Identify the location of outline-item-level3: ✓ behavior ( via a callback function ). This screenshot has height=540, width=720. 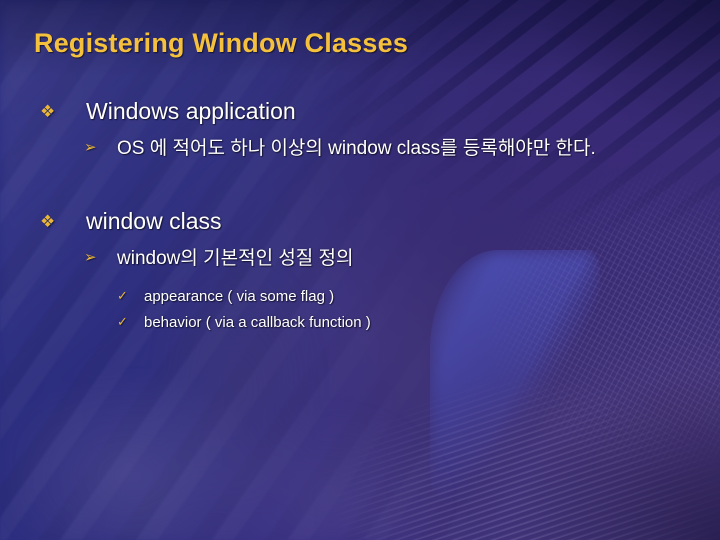
(350, 323).